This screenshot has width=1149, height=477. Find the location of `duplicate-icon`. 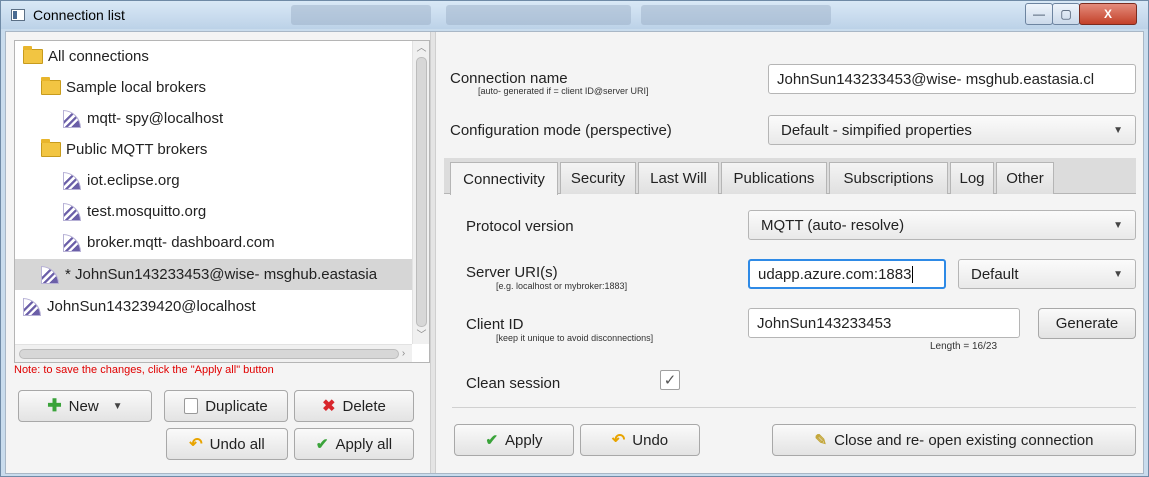

duplicate-icon is located at coordinates (191, 406).